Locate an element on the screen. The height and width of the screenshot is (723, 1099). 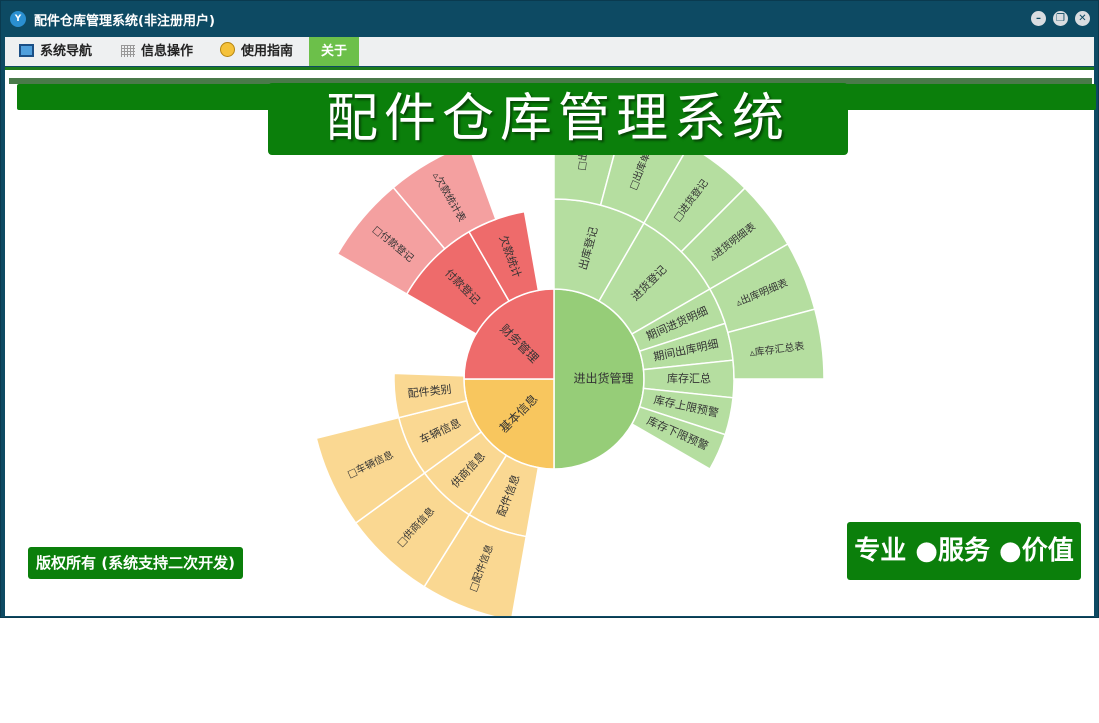
app-logo-icon: Y is located at coordinates (18, 19).